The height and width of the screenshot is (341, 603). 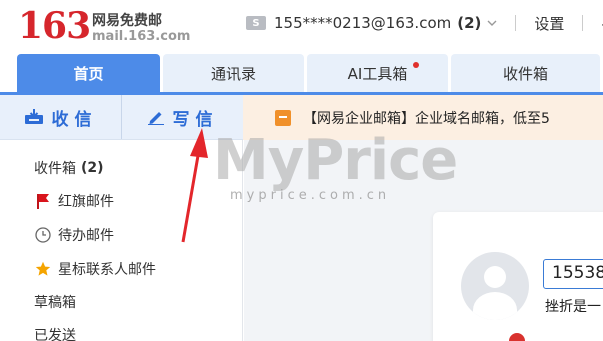 What do you see at coordinates (92, 168) in the screenshot?
I see `folder-count: (2)` at bounding box center [92, 168].